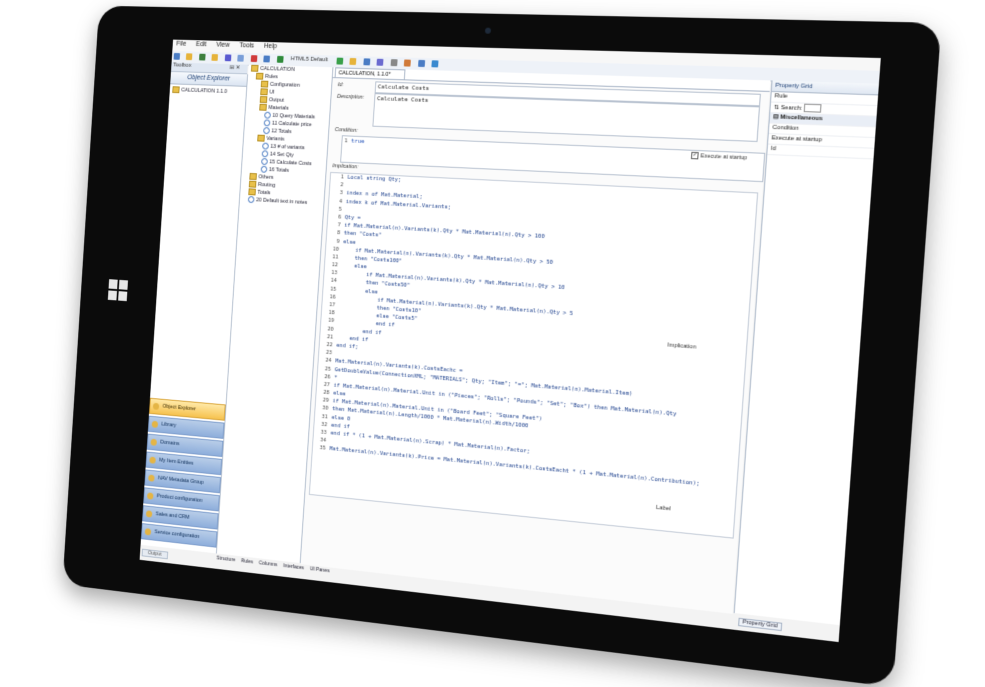 This screenshot has width=985, height=687. I want to click on nav-label: NAV Metadata Group, so click(181, 480).